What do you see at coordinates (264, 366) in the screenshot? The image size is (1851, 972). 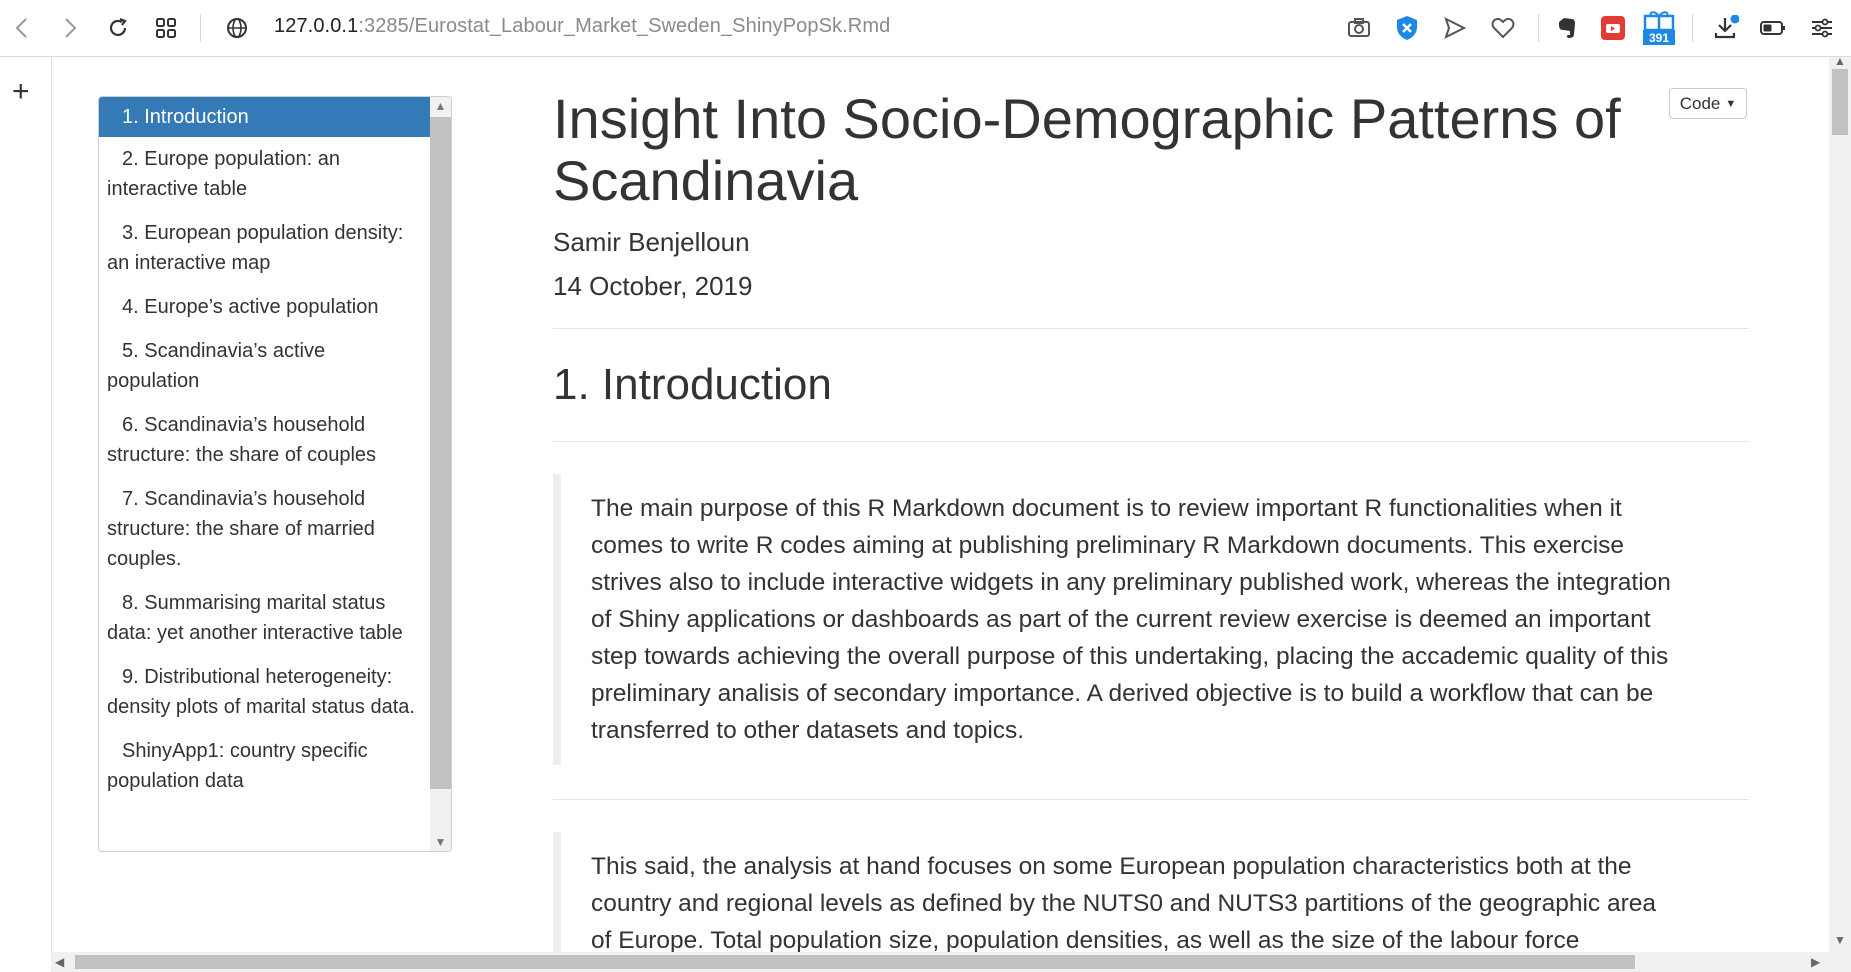 I see `toc-item-scandinavia-active: 5. Scandinavia’s active population` at bounding box center [264, 366].